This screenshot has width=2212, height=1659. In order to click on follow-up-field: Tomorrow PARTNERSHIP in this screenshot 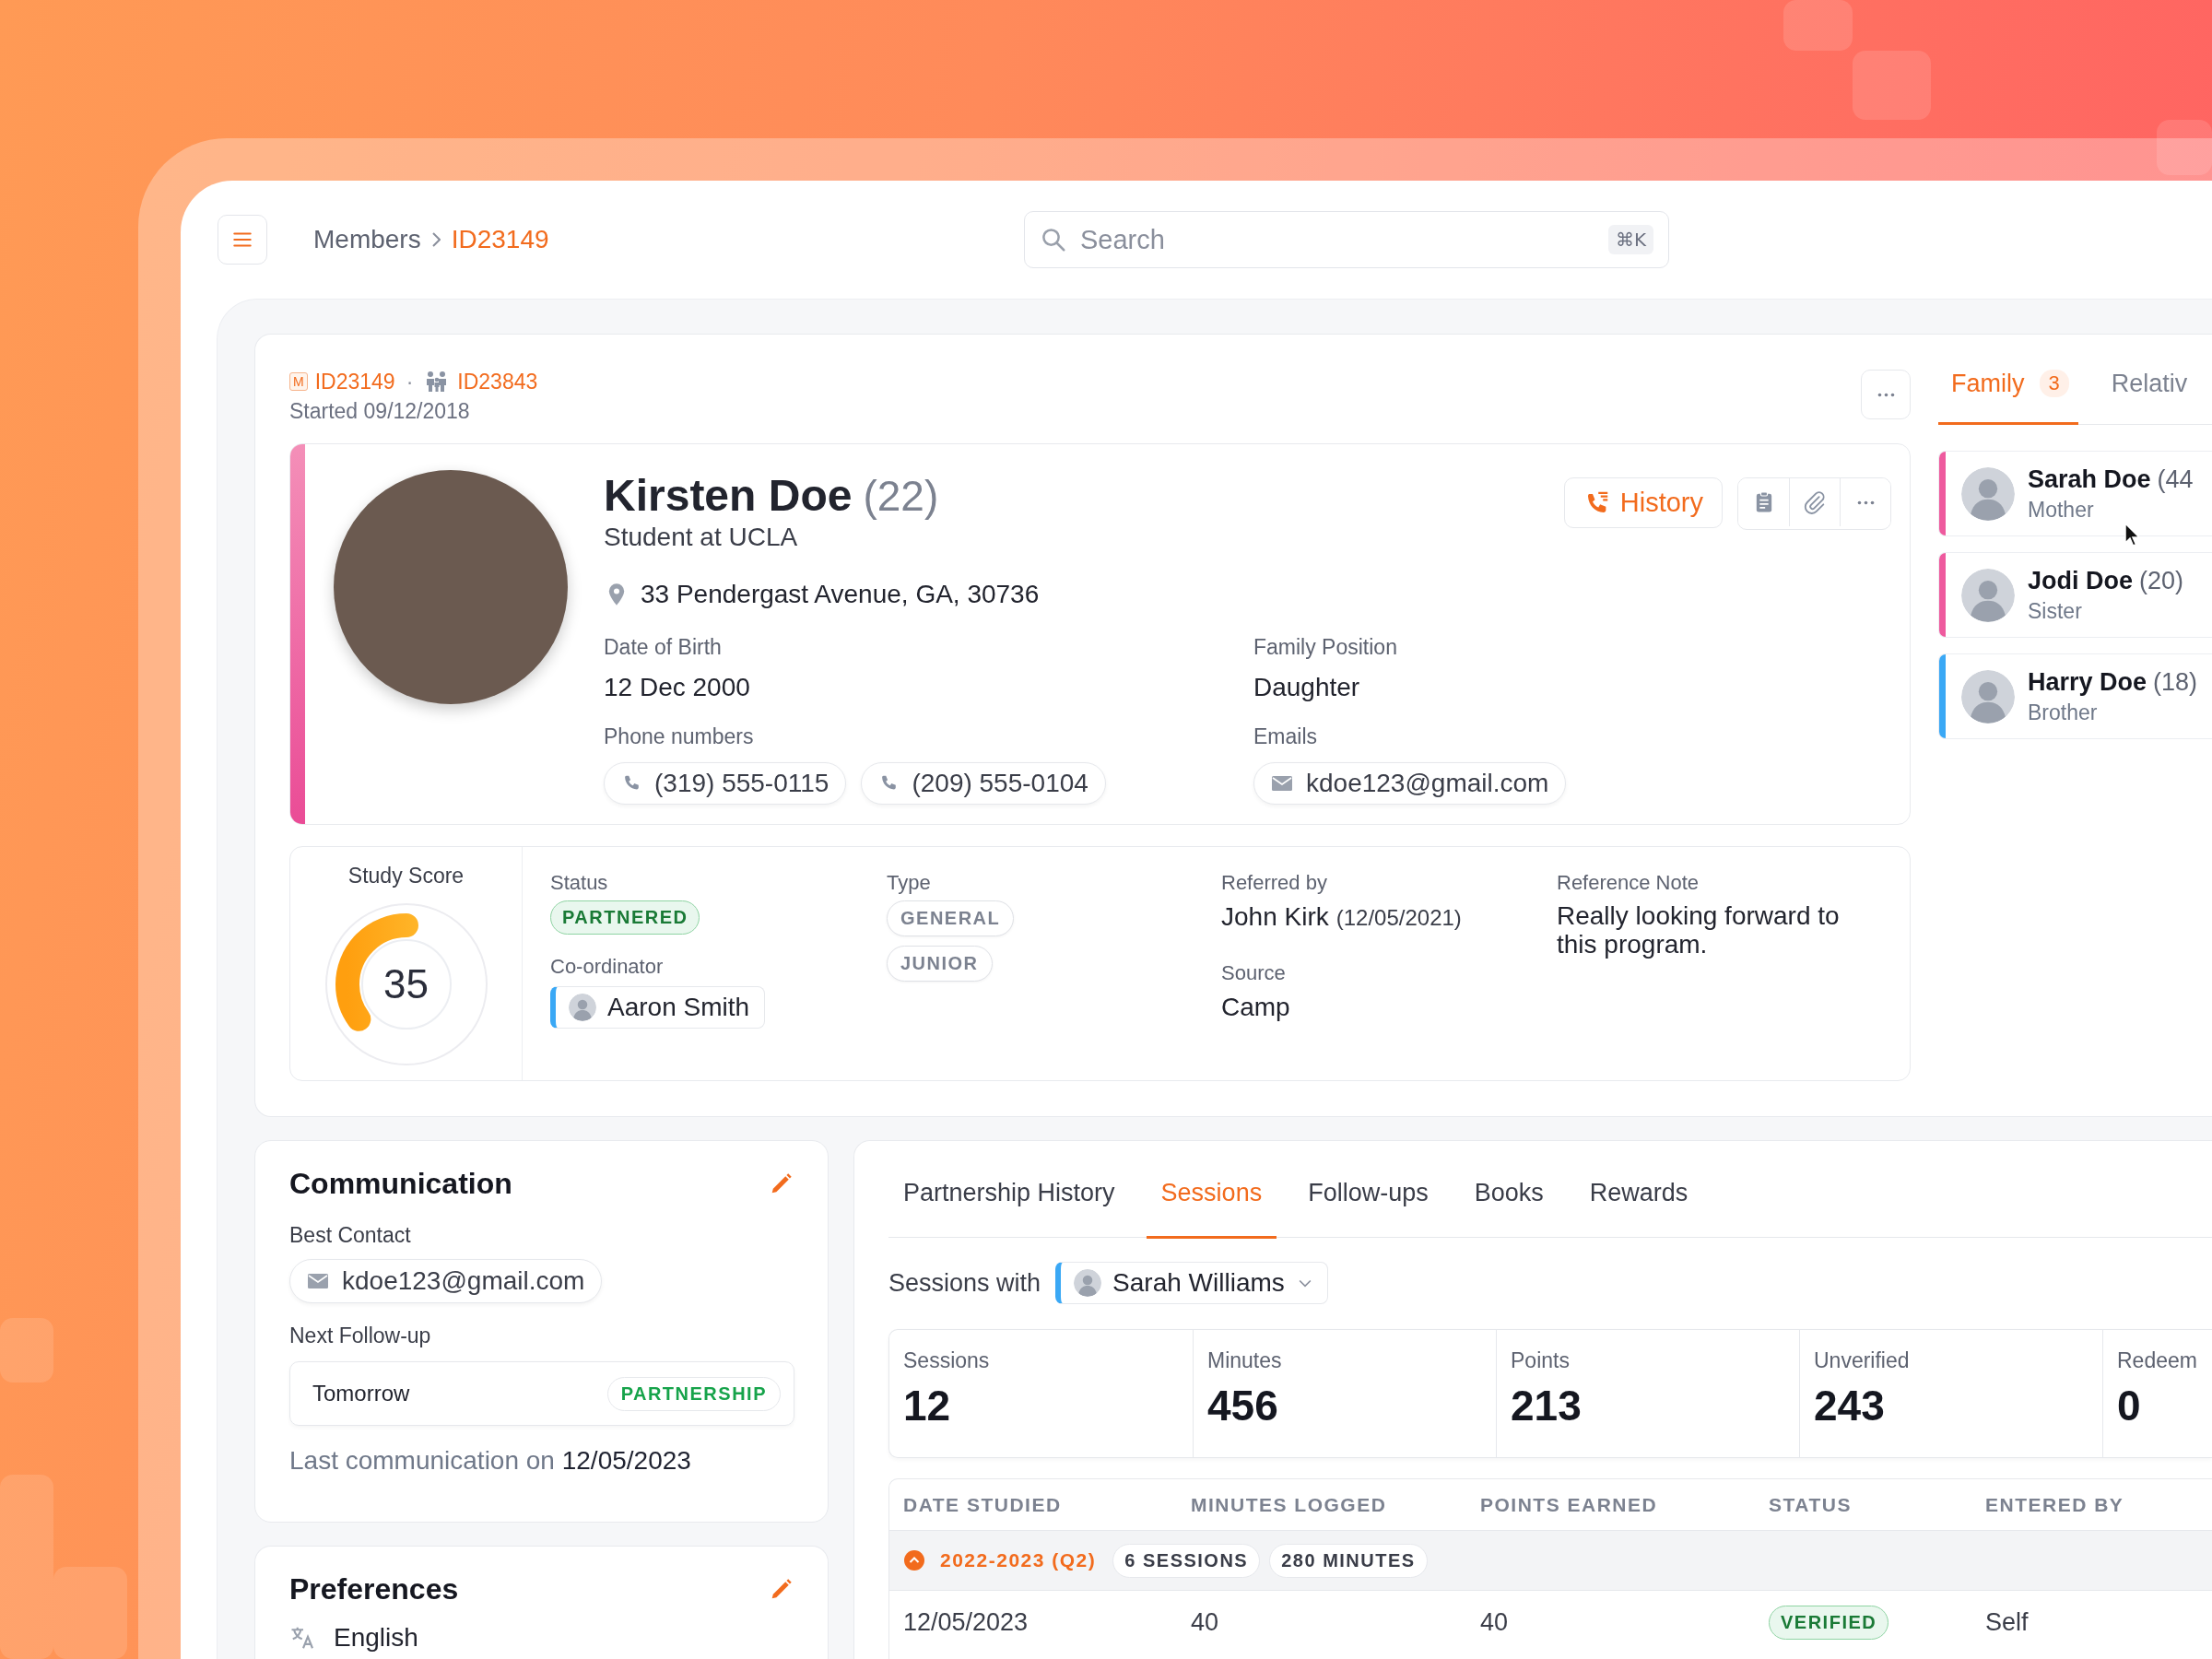, I will do `click(541, 1393)`.